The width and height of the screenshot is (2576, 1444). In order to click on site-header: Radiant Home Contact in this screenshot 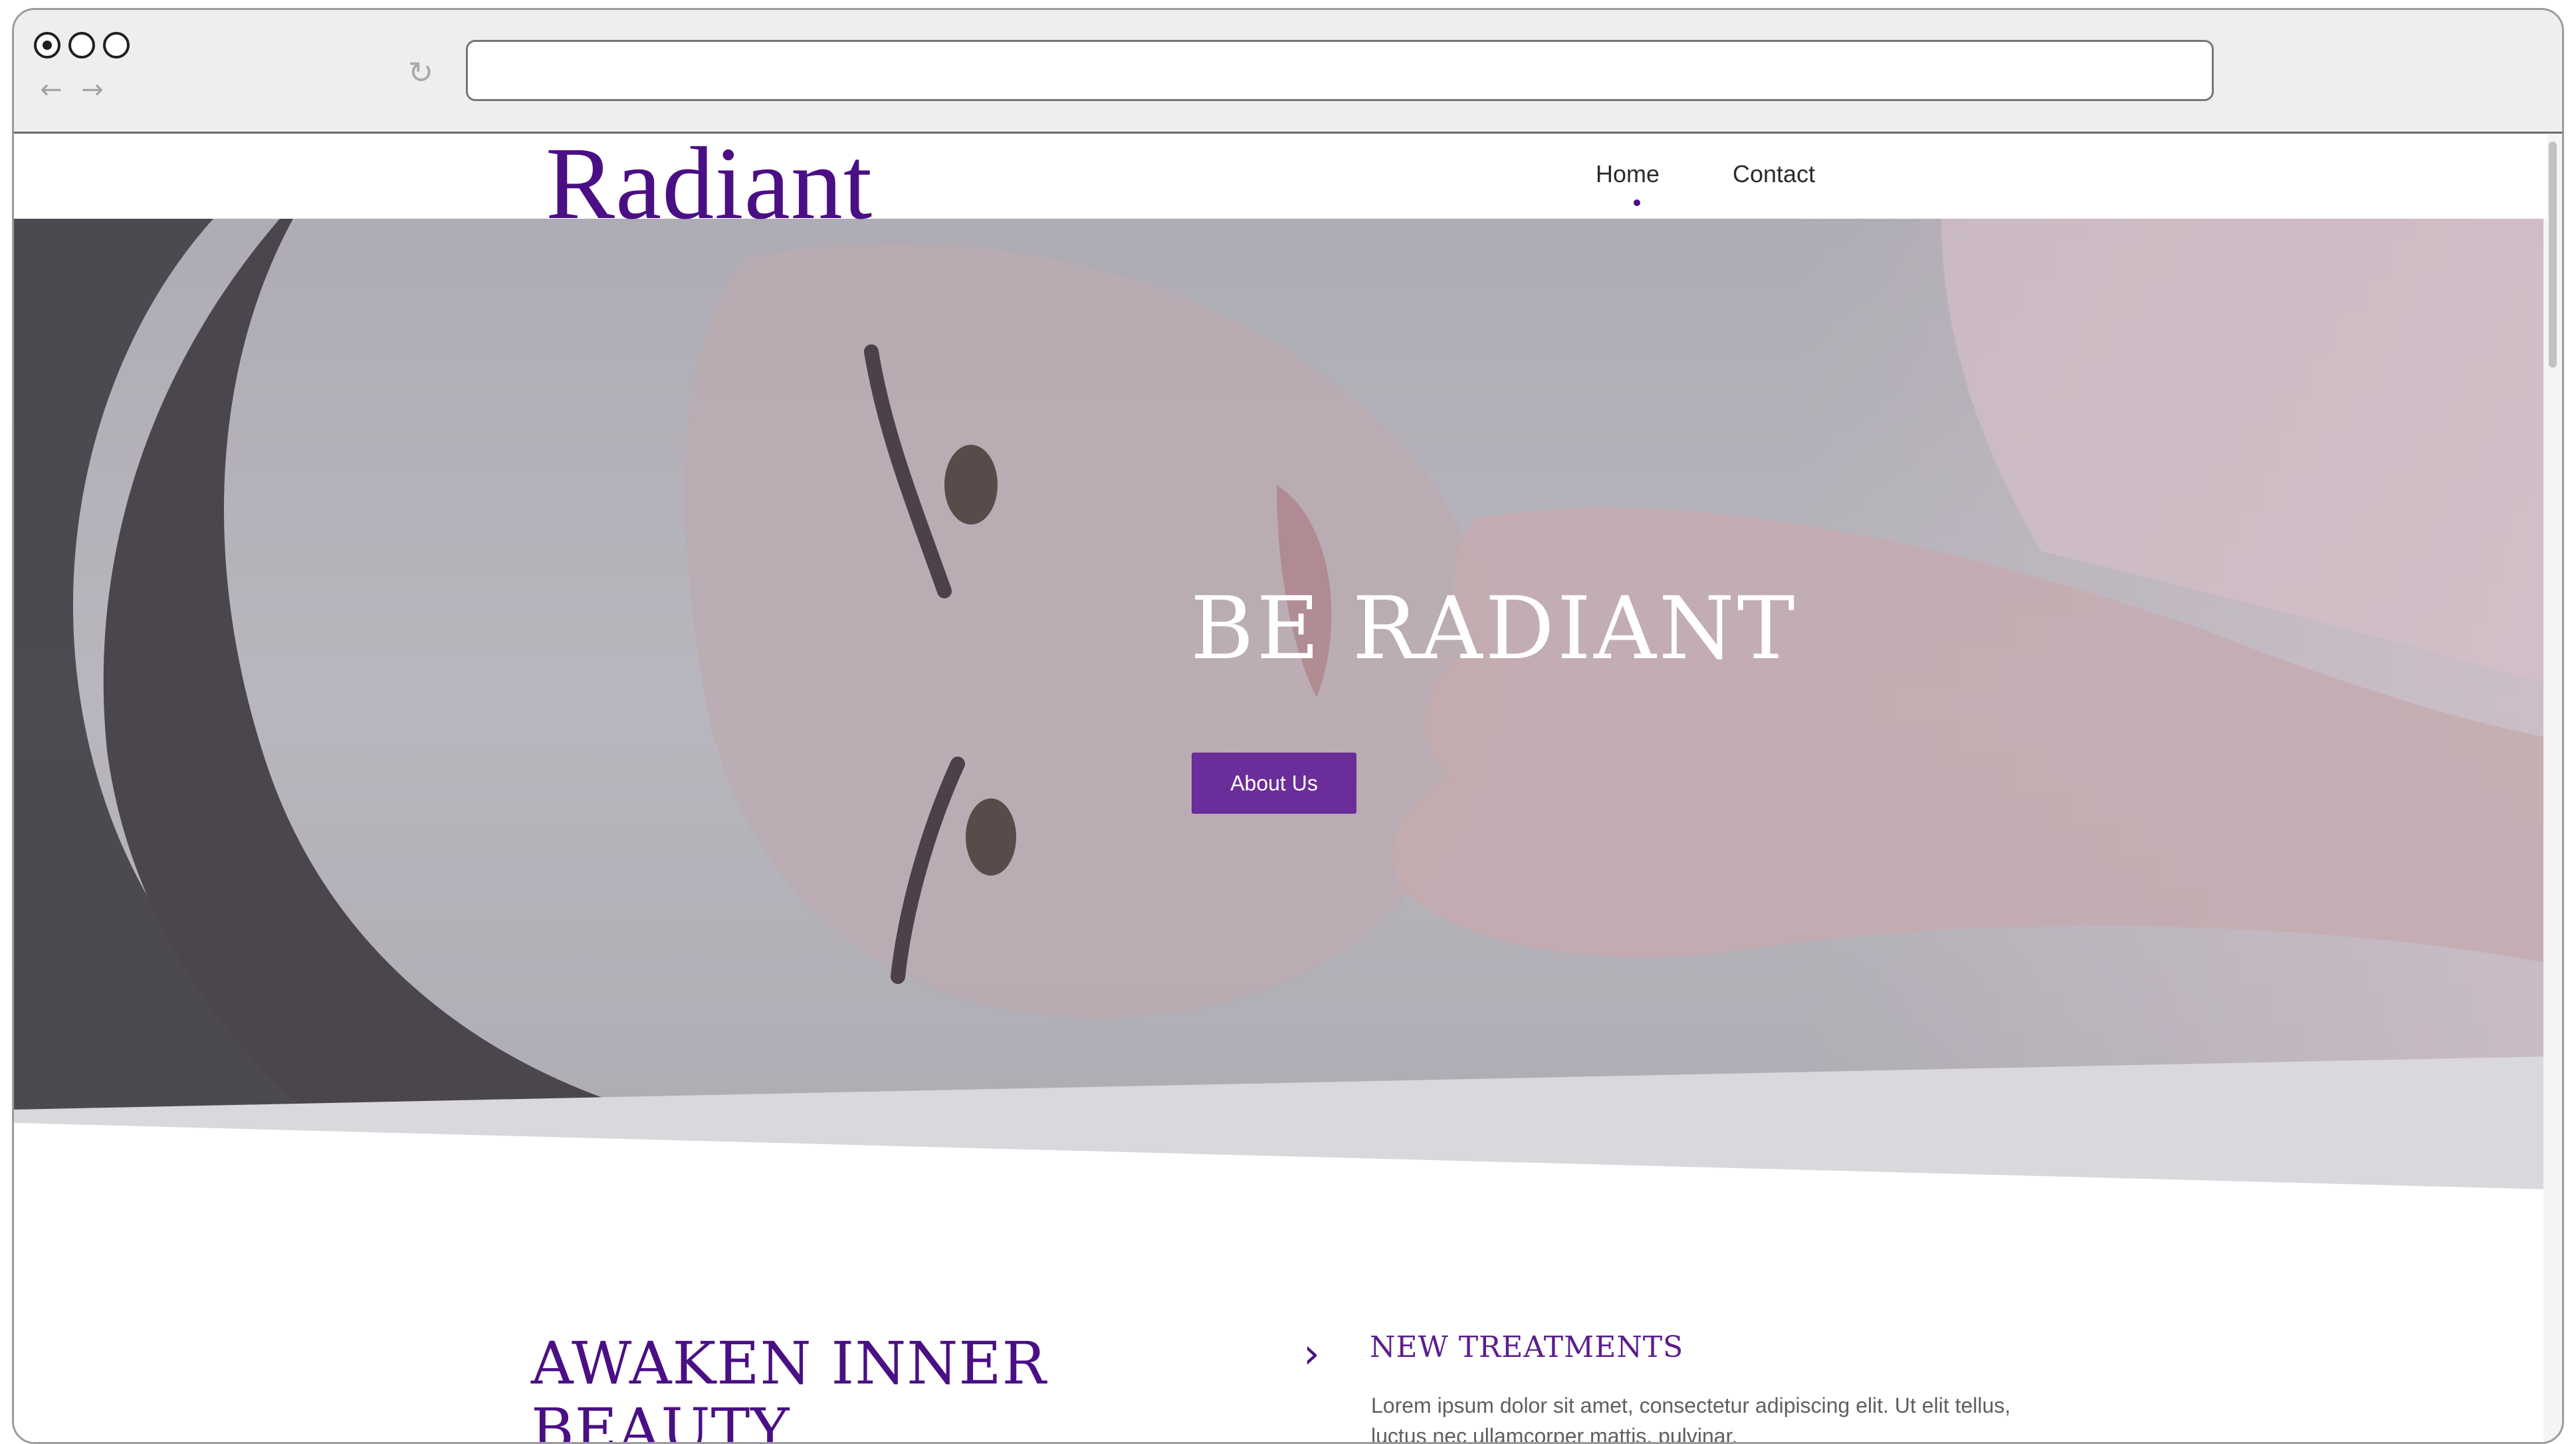, I will do `click(1280, 187)`.